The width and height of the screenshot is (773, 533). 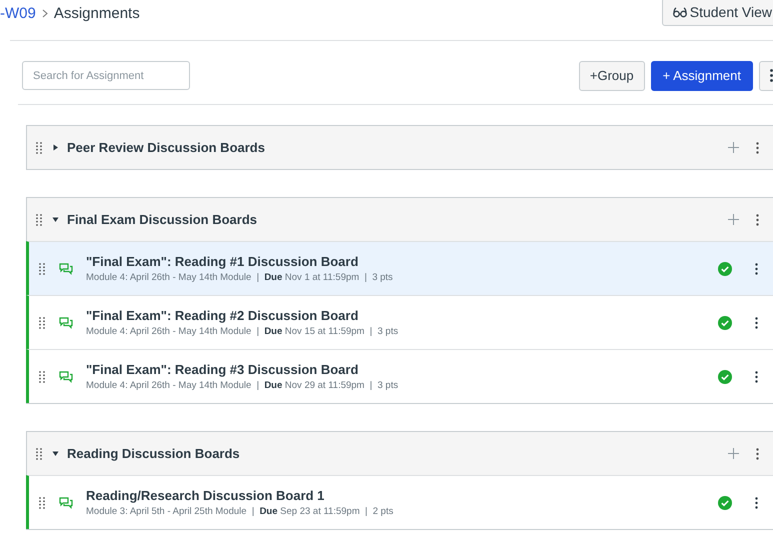 I want to click on assignment-row: "Final Exam": Reading #3 Discussion Board Module 4: April 26th - May 14th Module | Due Nov 29 at 11:59pm | 3 pts, so click(x=399, y=376).